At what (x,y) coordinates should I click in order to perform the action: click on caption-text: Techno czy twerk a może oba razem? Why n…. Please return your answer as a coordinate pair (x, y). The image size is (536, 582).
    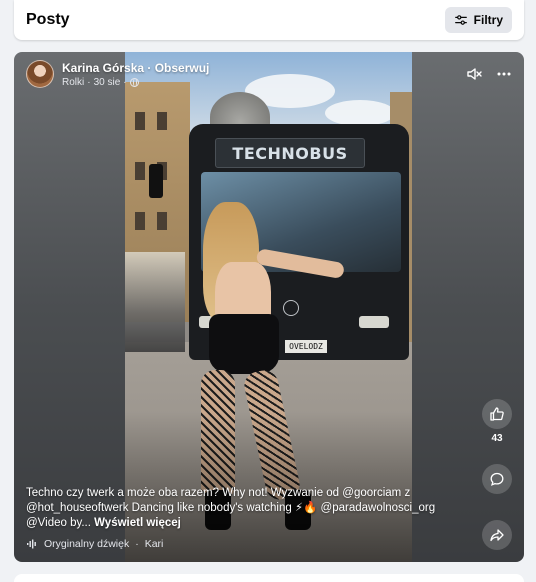
    Looking at the image, I should click on (231, 508).